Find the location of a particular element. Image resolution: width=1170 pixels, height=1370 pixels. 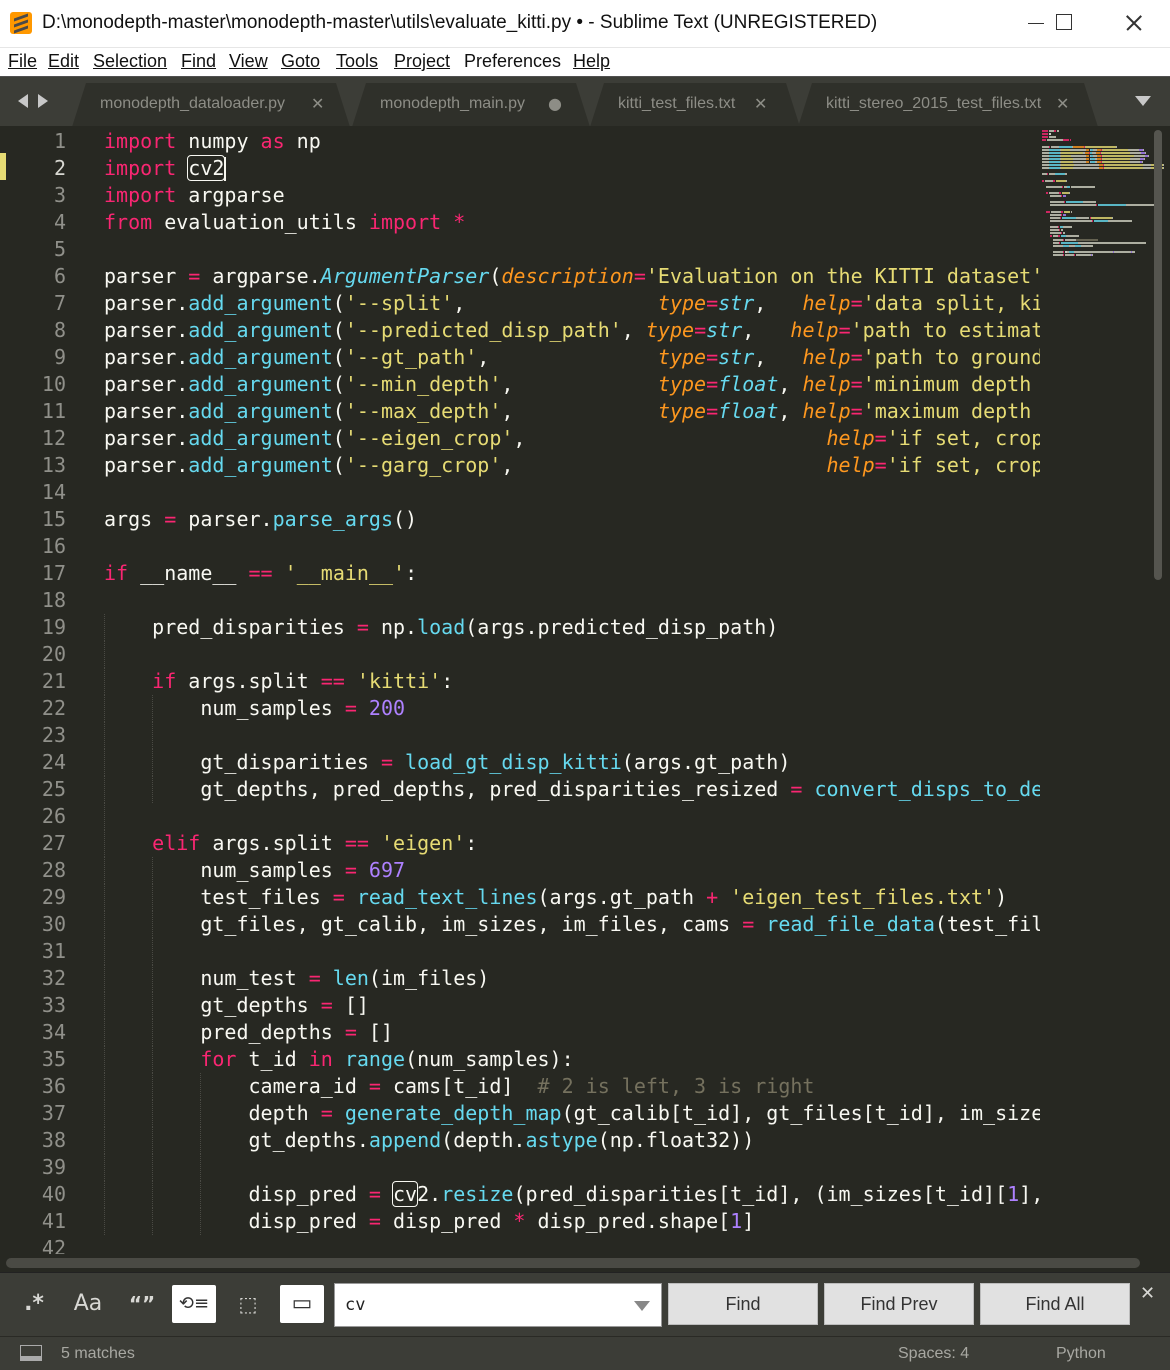

line-number: 19 is located at coordinates (53, 627).